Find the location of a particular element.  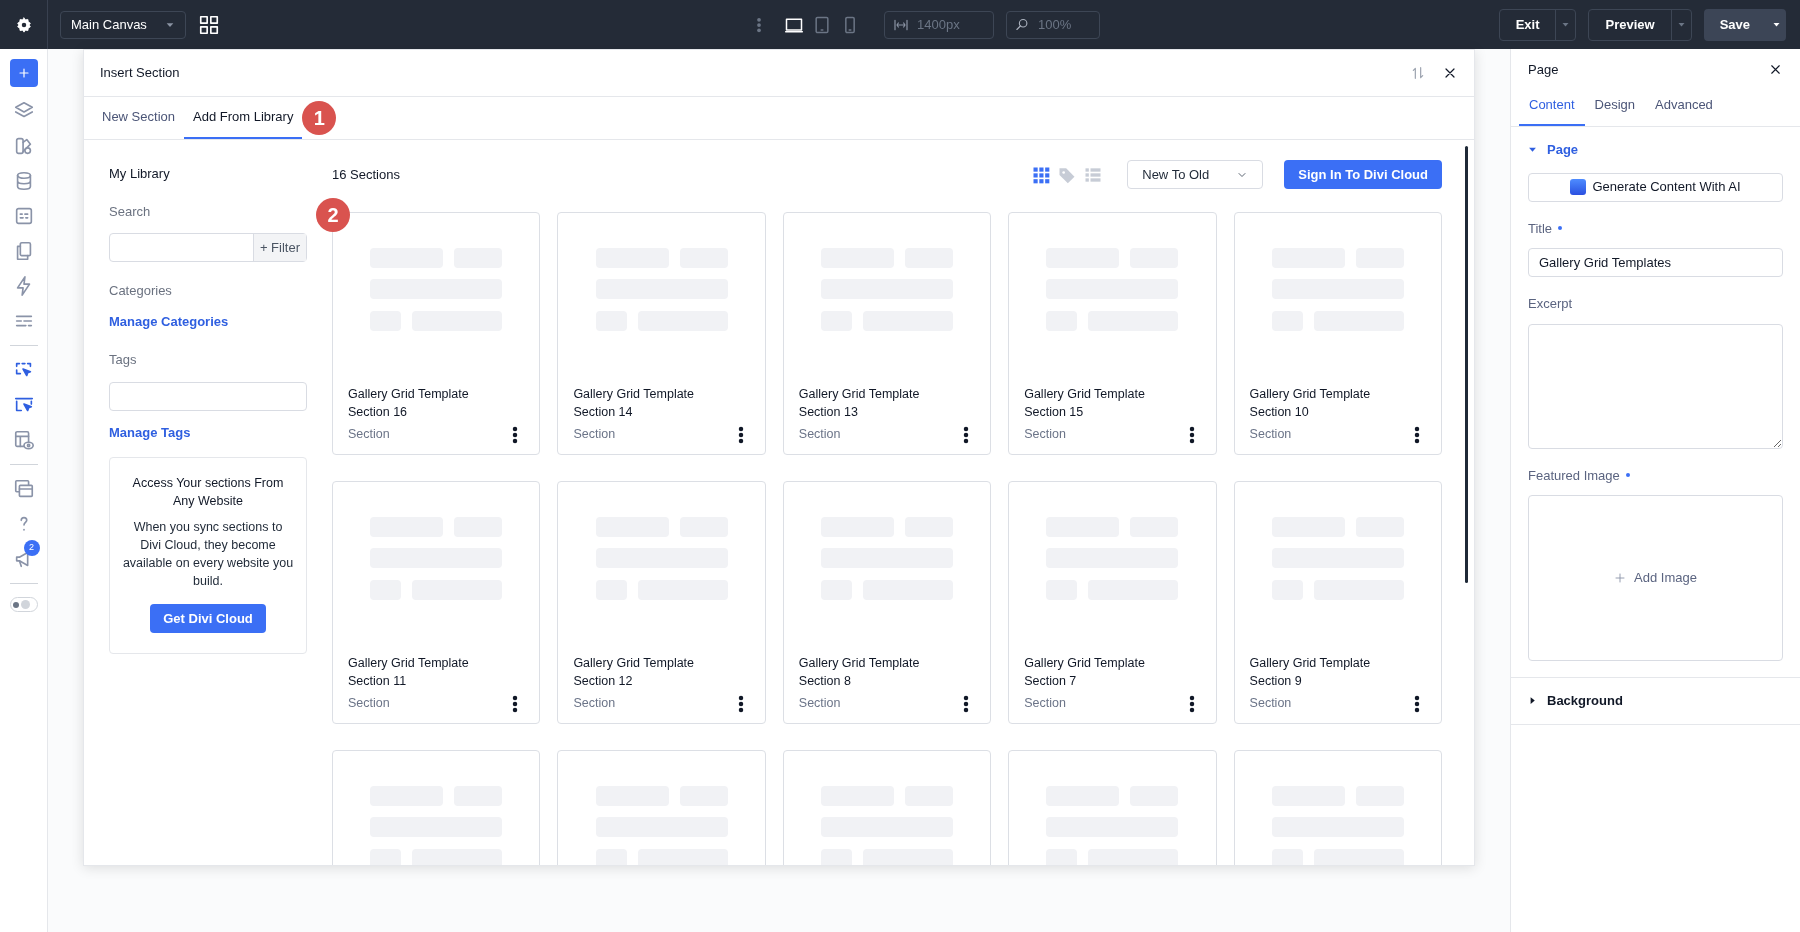

card-title: Gallery Grid Template Section 7 is located at coordinates (1085, 673).